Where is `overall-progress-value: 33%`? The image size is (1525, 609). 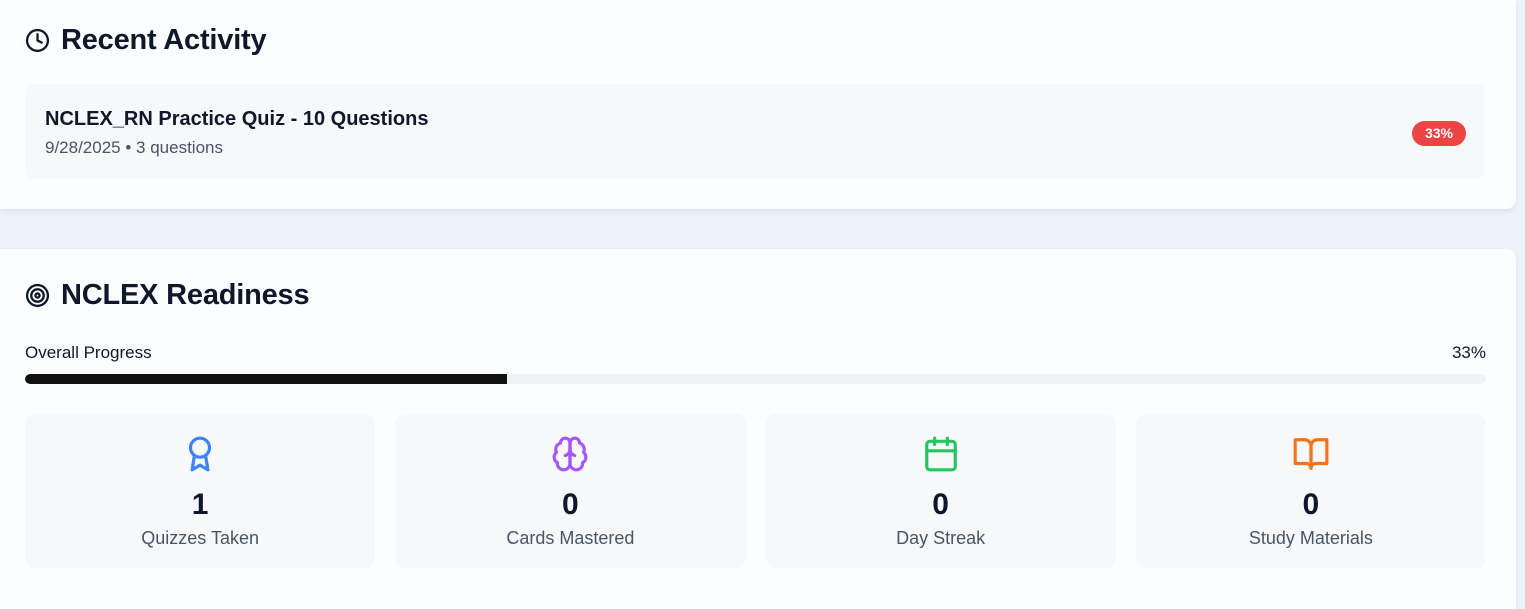
overall-progress-value: 33% is located at coordinates (1468, 352).